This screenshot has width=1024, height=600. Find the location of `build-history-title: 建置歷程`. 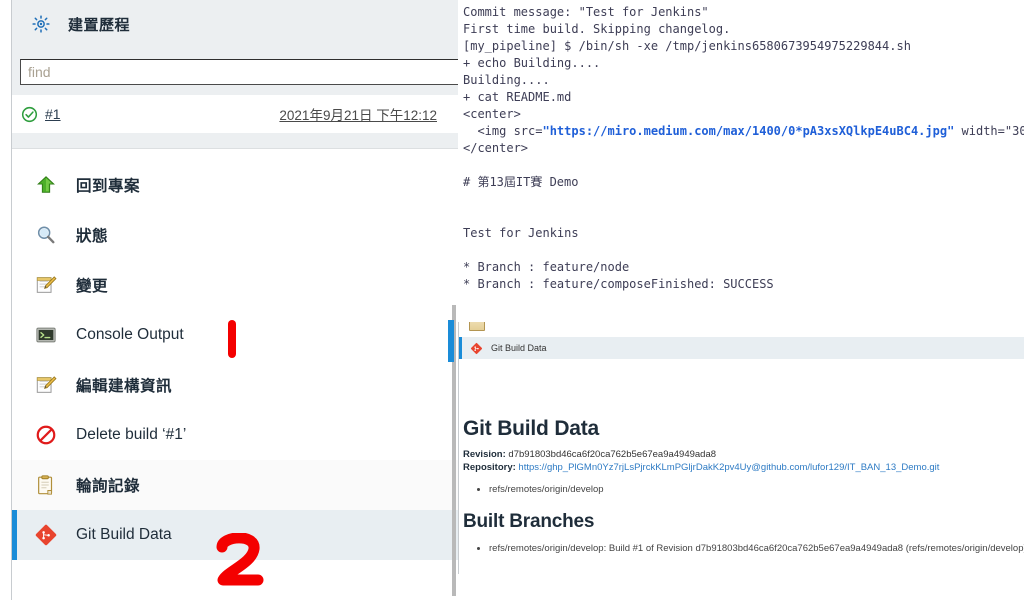

build-history-title: 建置歷程 is located at coordinates (99, 25).